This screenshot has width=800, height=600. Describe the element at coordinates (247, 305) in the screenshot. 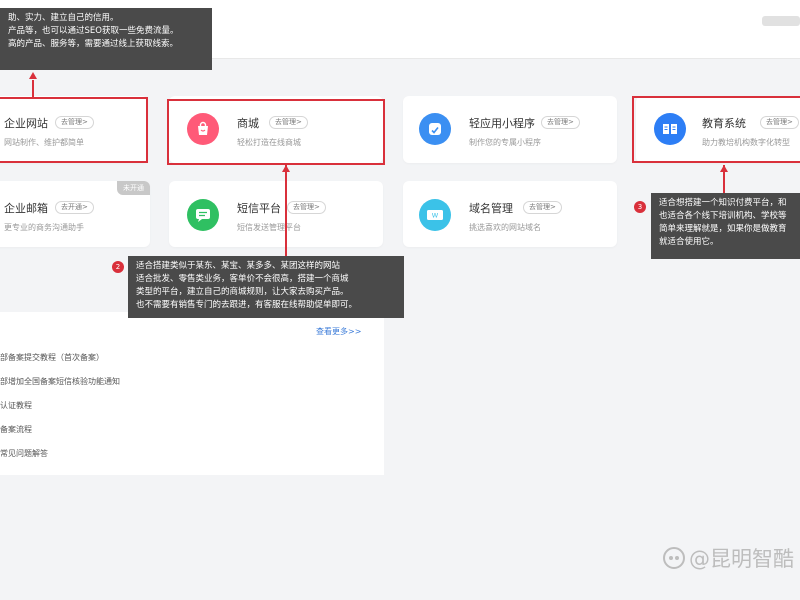

I see `tooltip-line: 也不需要有销售专门的去跟进，有客服在线帮助促单即可。` at that location.